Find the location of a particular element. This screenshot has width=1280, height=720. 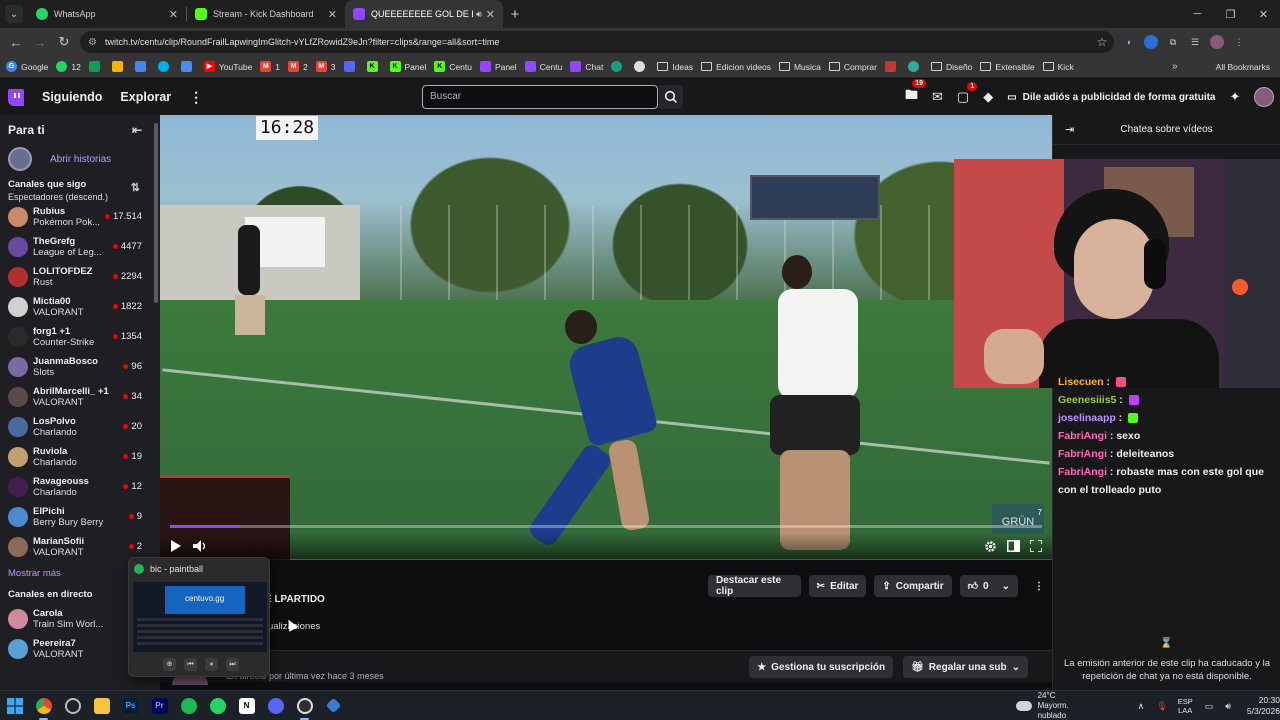

tab-whatsapp: WhatsApp ✕ is located at coordinates (107, 14).